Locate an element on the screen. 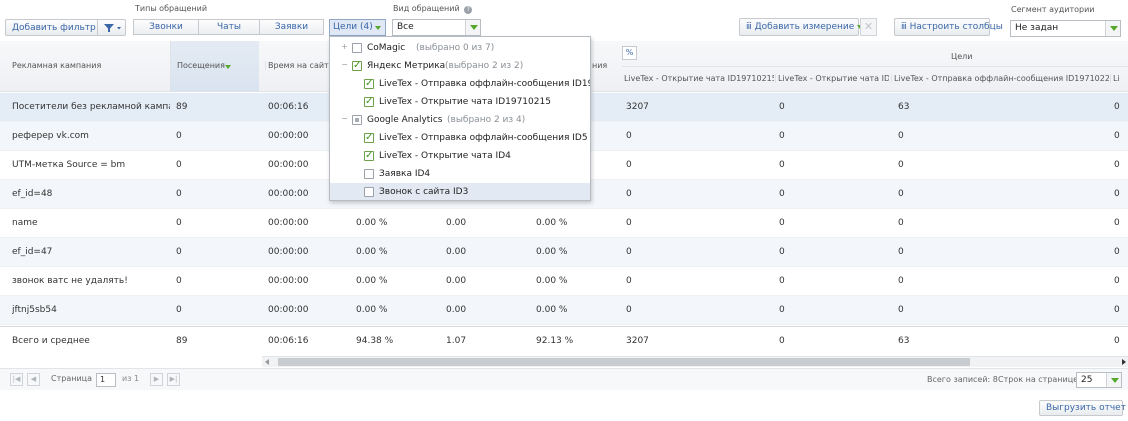 The width and height of the screenshot is (1128, 421). table-row: ef_id=47 0 00:00:00 0.00 % 0.00 0.00 % 0 0 0 0 is located at coordinates (564, 252).